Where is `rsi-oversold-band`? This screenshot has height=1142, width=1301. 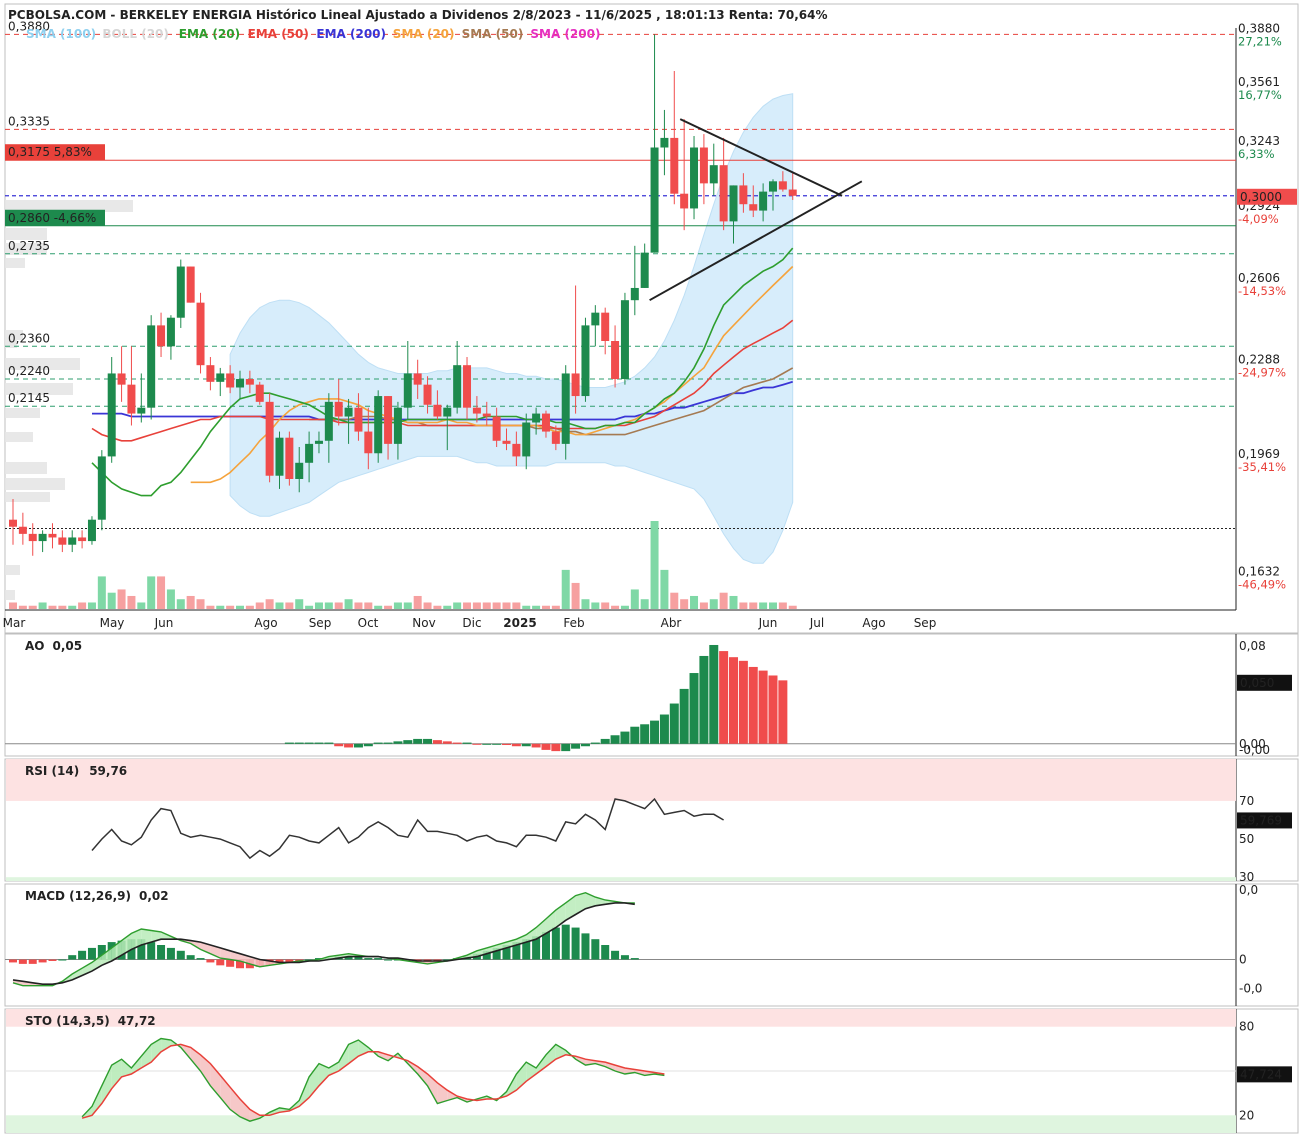 rsi-oversold-band is located at coordinates (621, 879).